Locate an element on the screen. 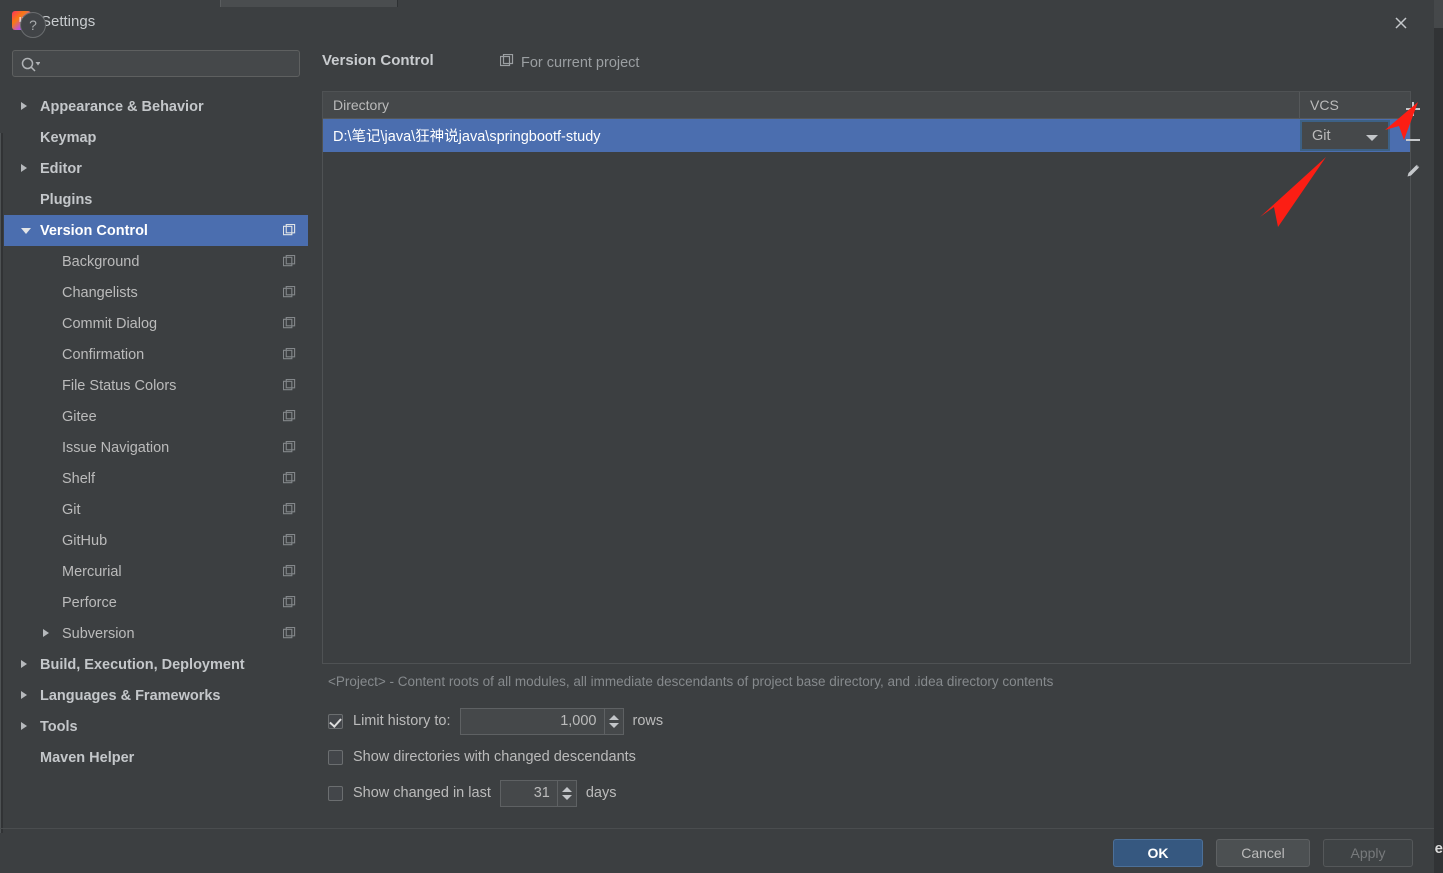 The width and height of the screenshot is (1443, 873). sidebar-item-keymap: Keymap is located at coordinates (156, 137).